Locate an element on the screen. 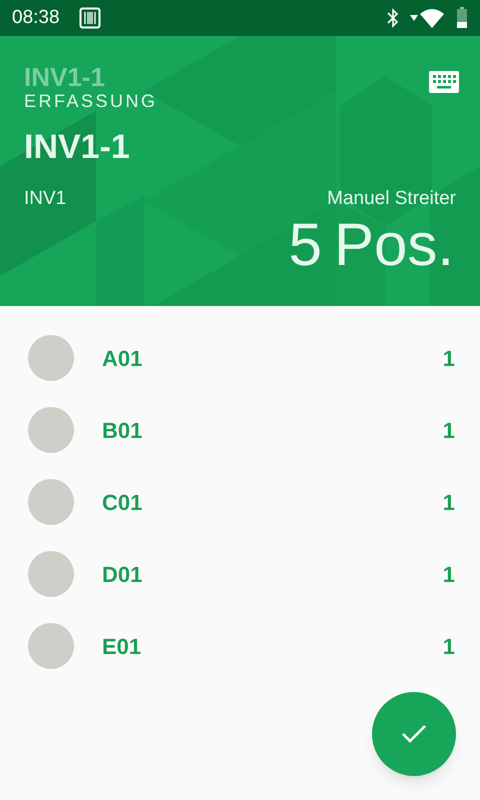 The image size is (480, 800). battery-icon is located at coordinates (462, 18).